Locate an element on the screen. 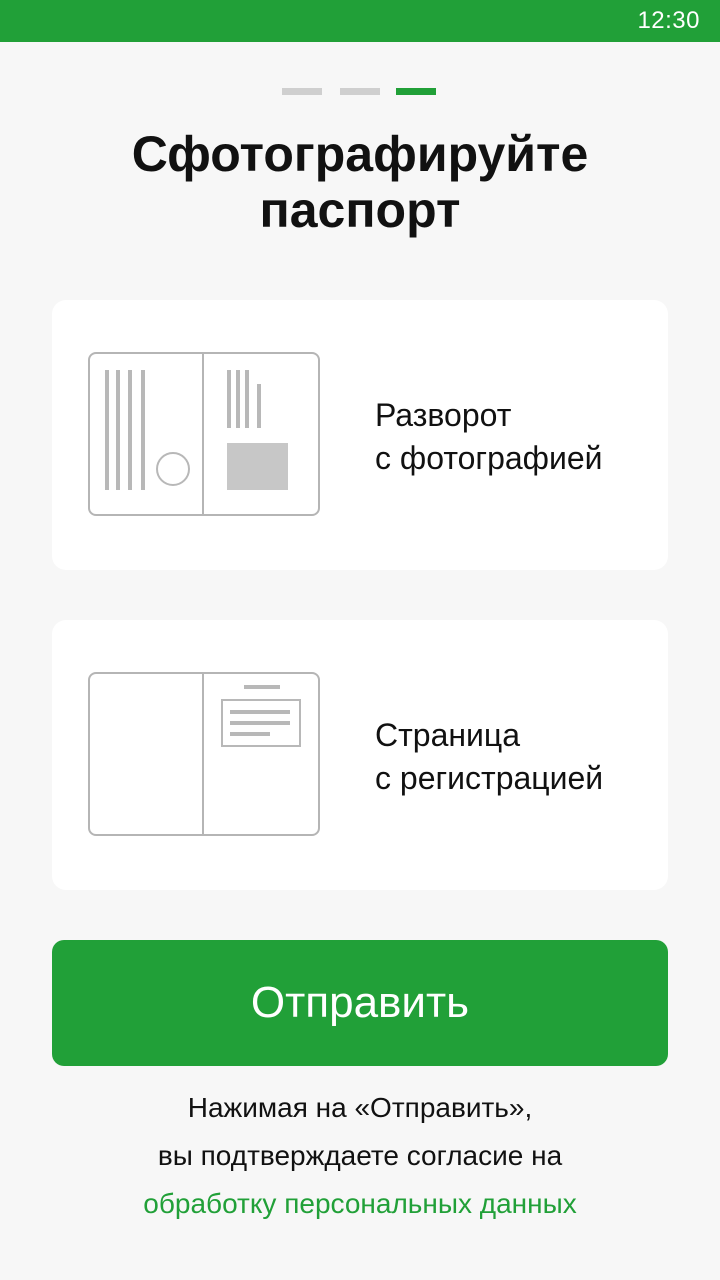  passport-photo-spread-icon is located at coordinates (204, 434).